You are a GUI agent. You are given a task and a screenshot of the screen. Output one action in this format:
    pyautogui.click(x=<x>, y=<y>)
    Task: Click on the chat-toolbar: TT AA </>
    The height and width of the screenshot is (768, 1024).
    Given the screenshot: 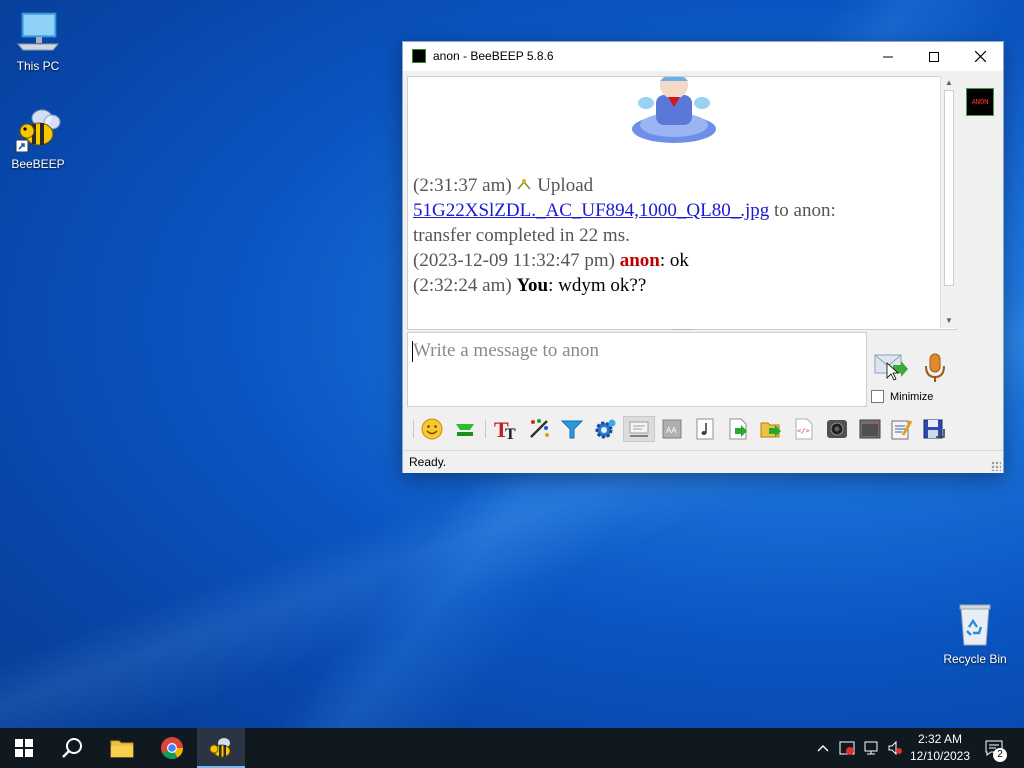 What is the action you would take?
    pyautogui.click(x=704, y=429)
    